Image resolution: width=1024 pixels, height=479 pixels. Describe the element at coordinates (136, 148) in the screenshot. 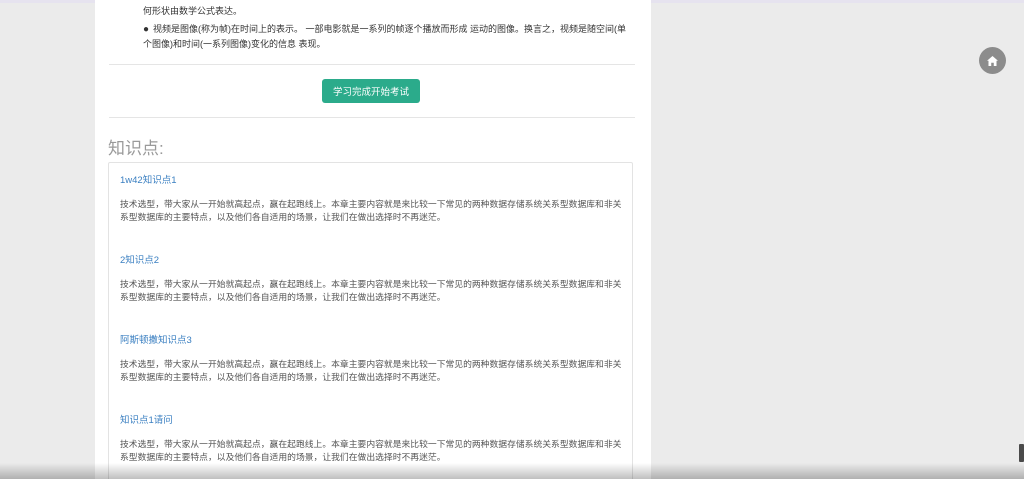

I see `knowledge-section-title: 知识点:` at that location.